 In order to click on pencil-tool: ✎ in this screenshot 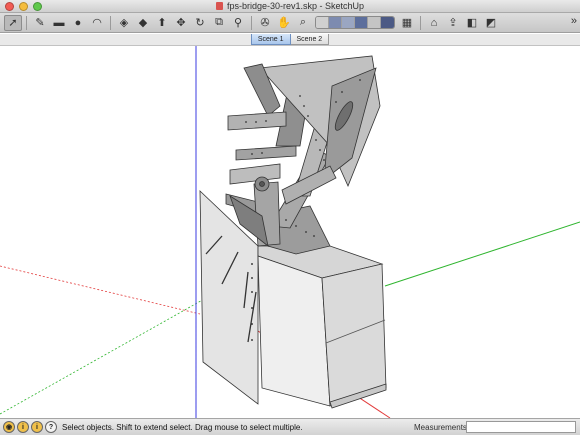, I will do `click(40, 23)`.